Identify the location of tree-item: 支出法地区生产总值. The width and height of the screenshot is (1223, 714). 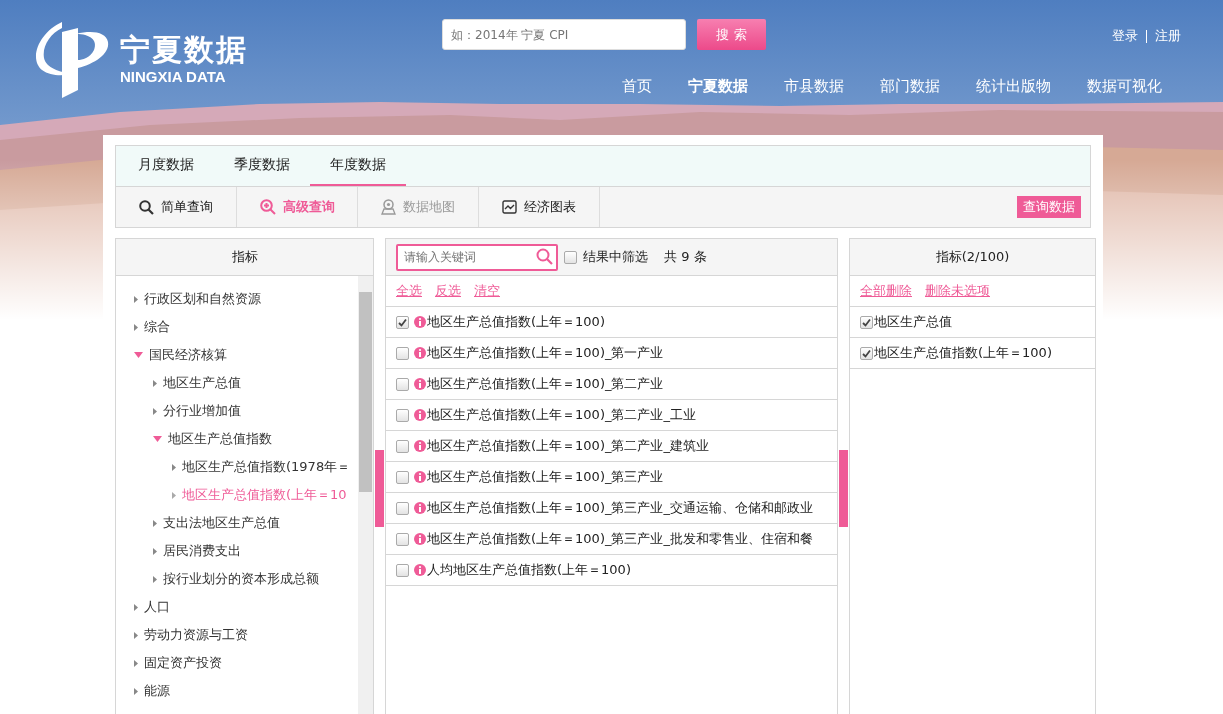
(221, 523).